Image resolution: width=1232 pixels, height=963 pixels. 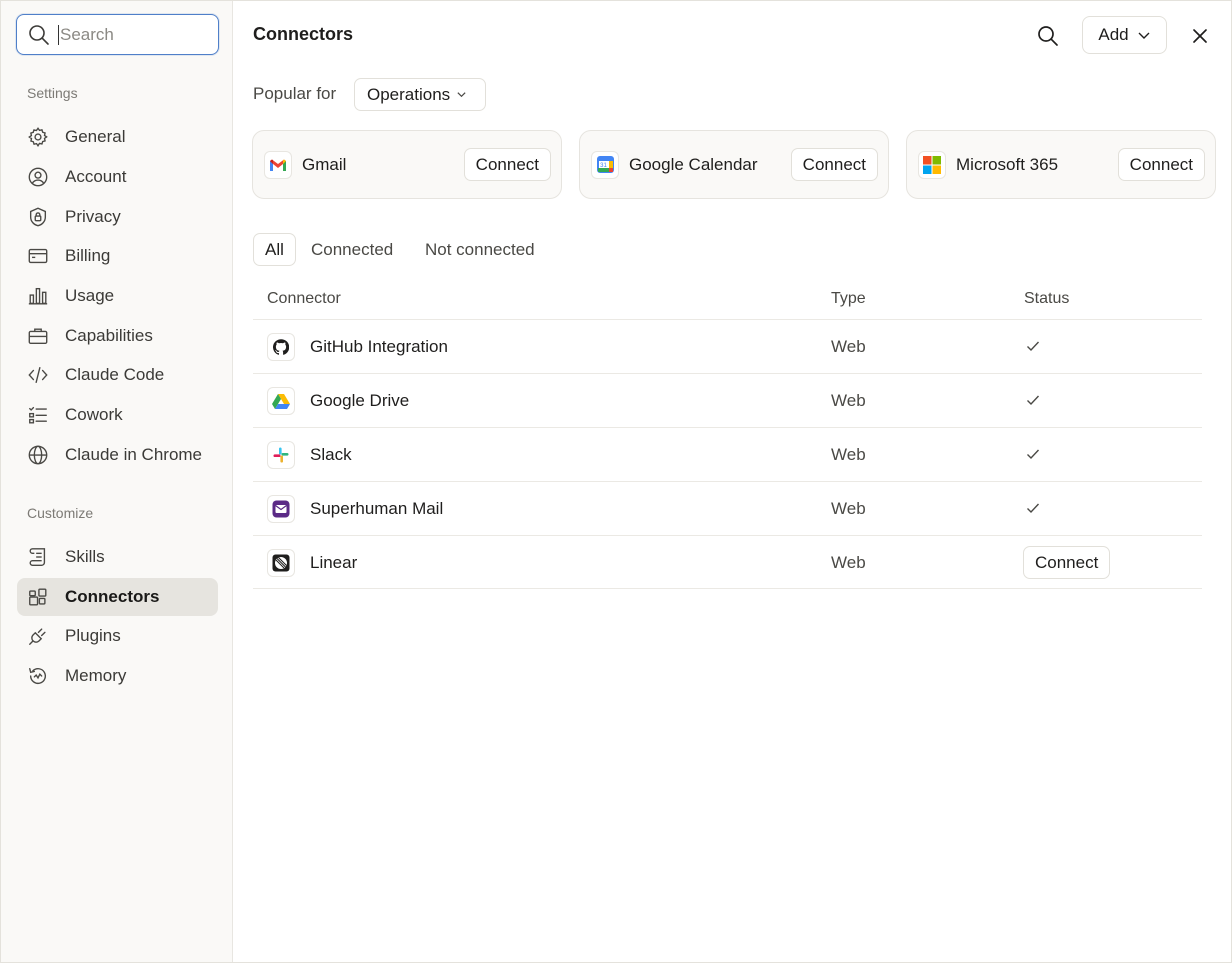 I want to click on popular-card-google-calendar: 31 Google Calendar Connect, so click(x=734, y=164).